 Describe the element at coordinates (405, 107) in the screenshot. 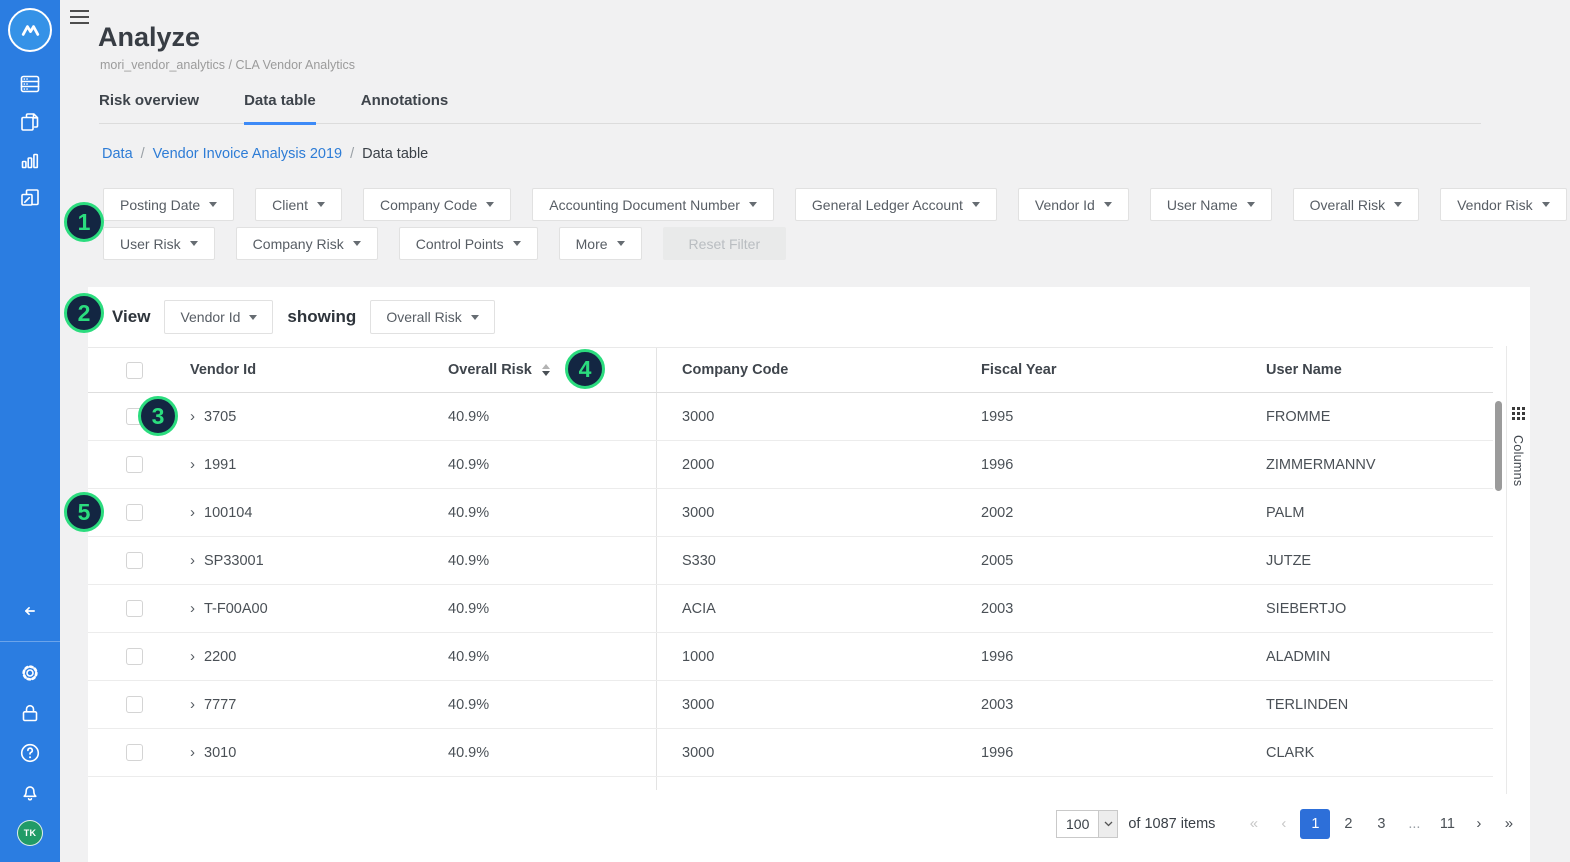

I see `tab-annotations: Annotations` at that location.